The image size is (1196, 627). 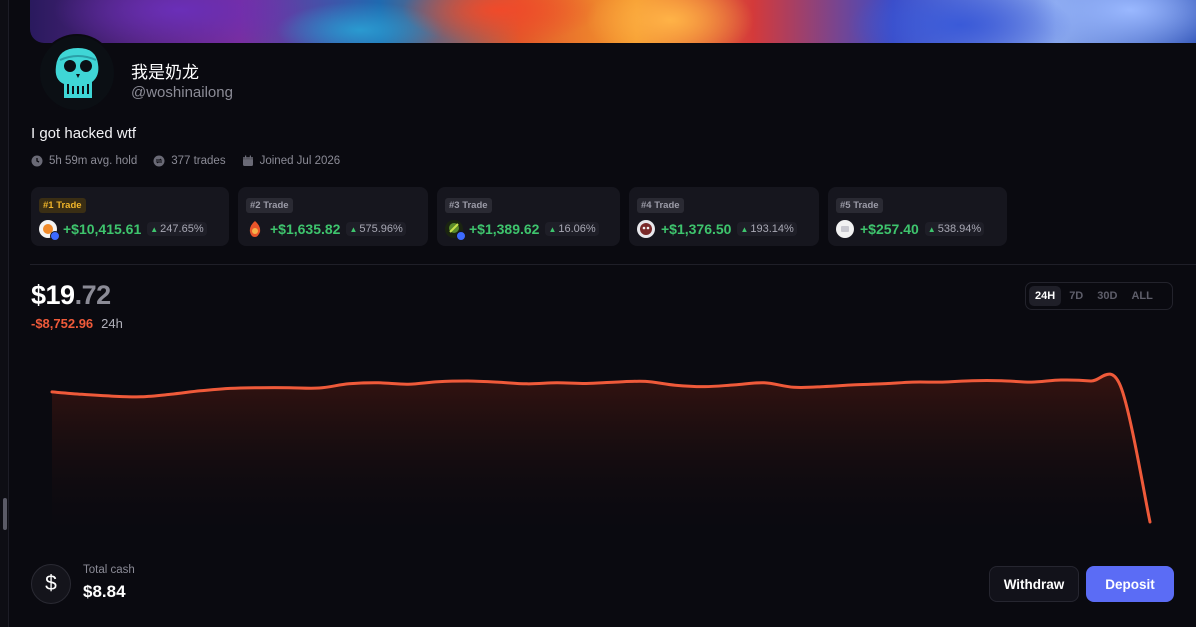 I want to click on trade-rank-badge: #3 Trade, so click(x=468, y=205).